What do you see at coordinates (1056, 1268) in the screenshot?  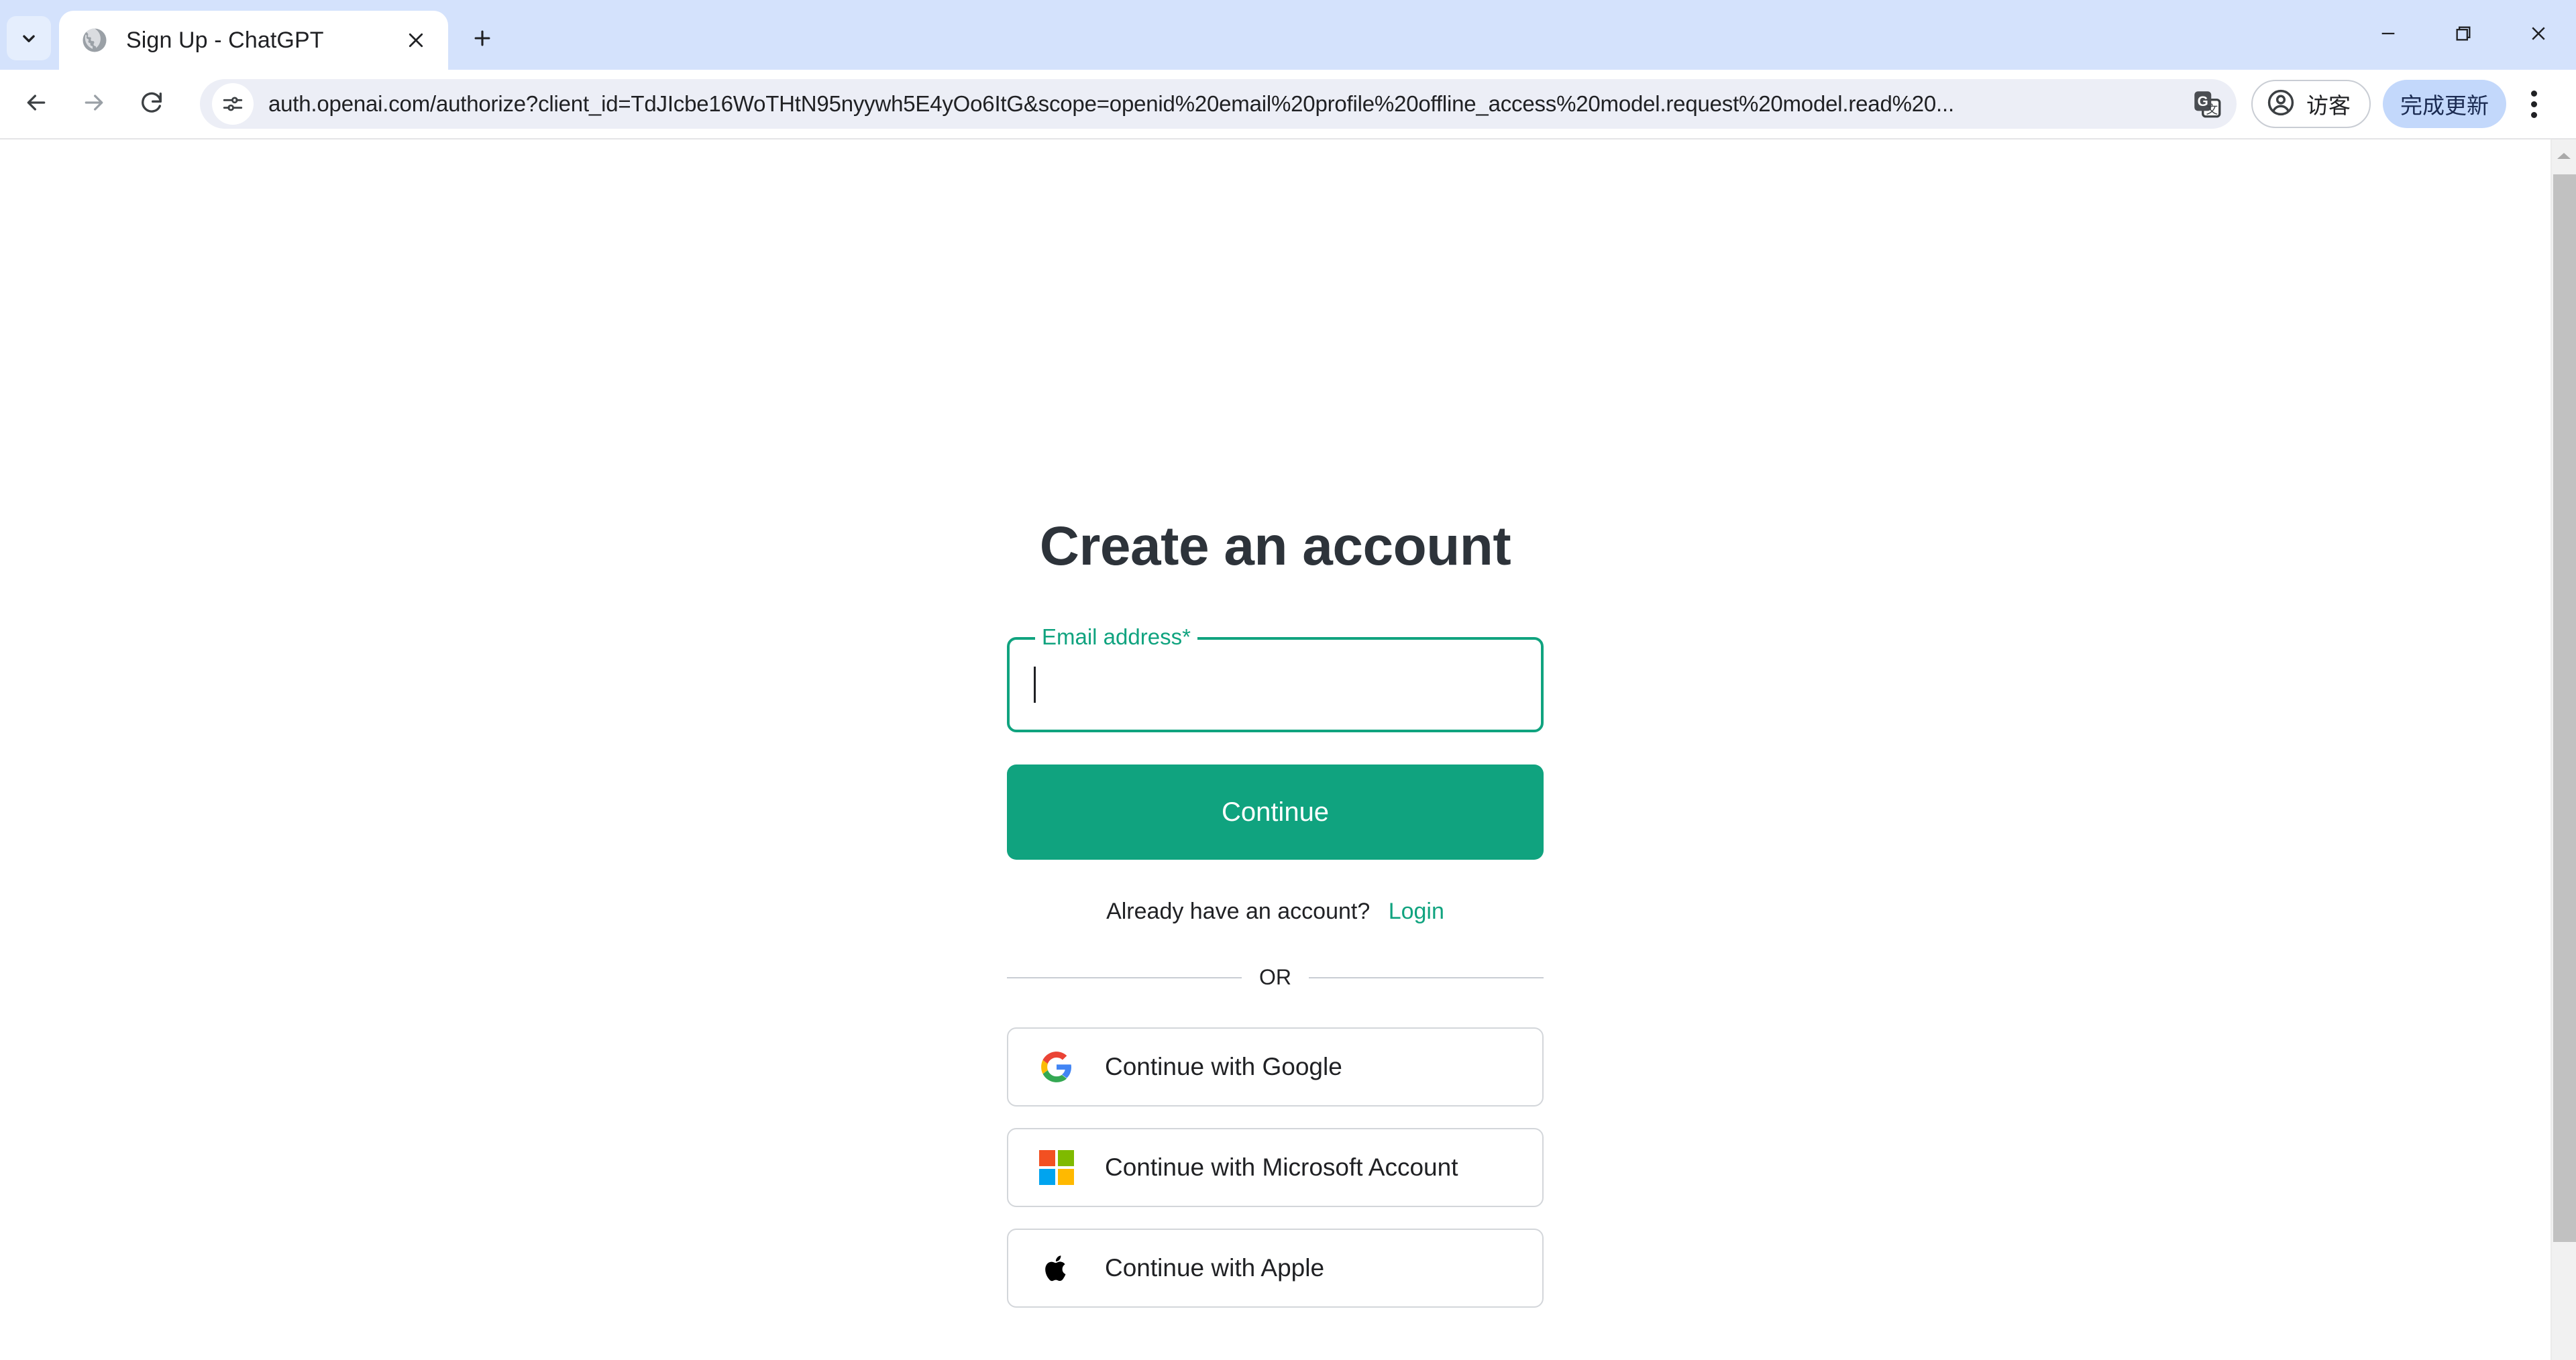 I see `apple-icon` at bounding box center [1056, 1268].